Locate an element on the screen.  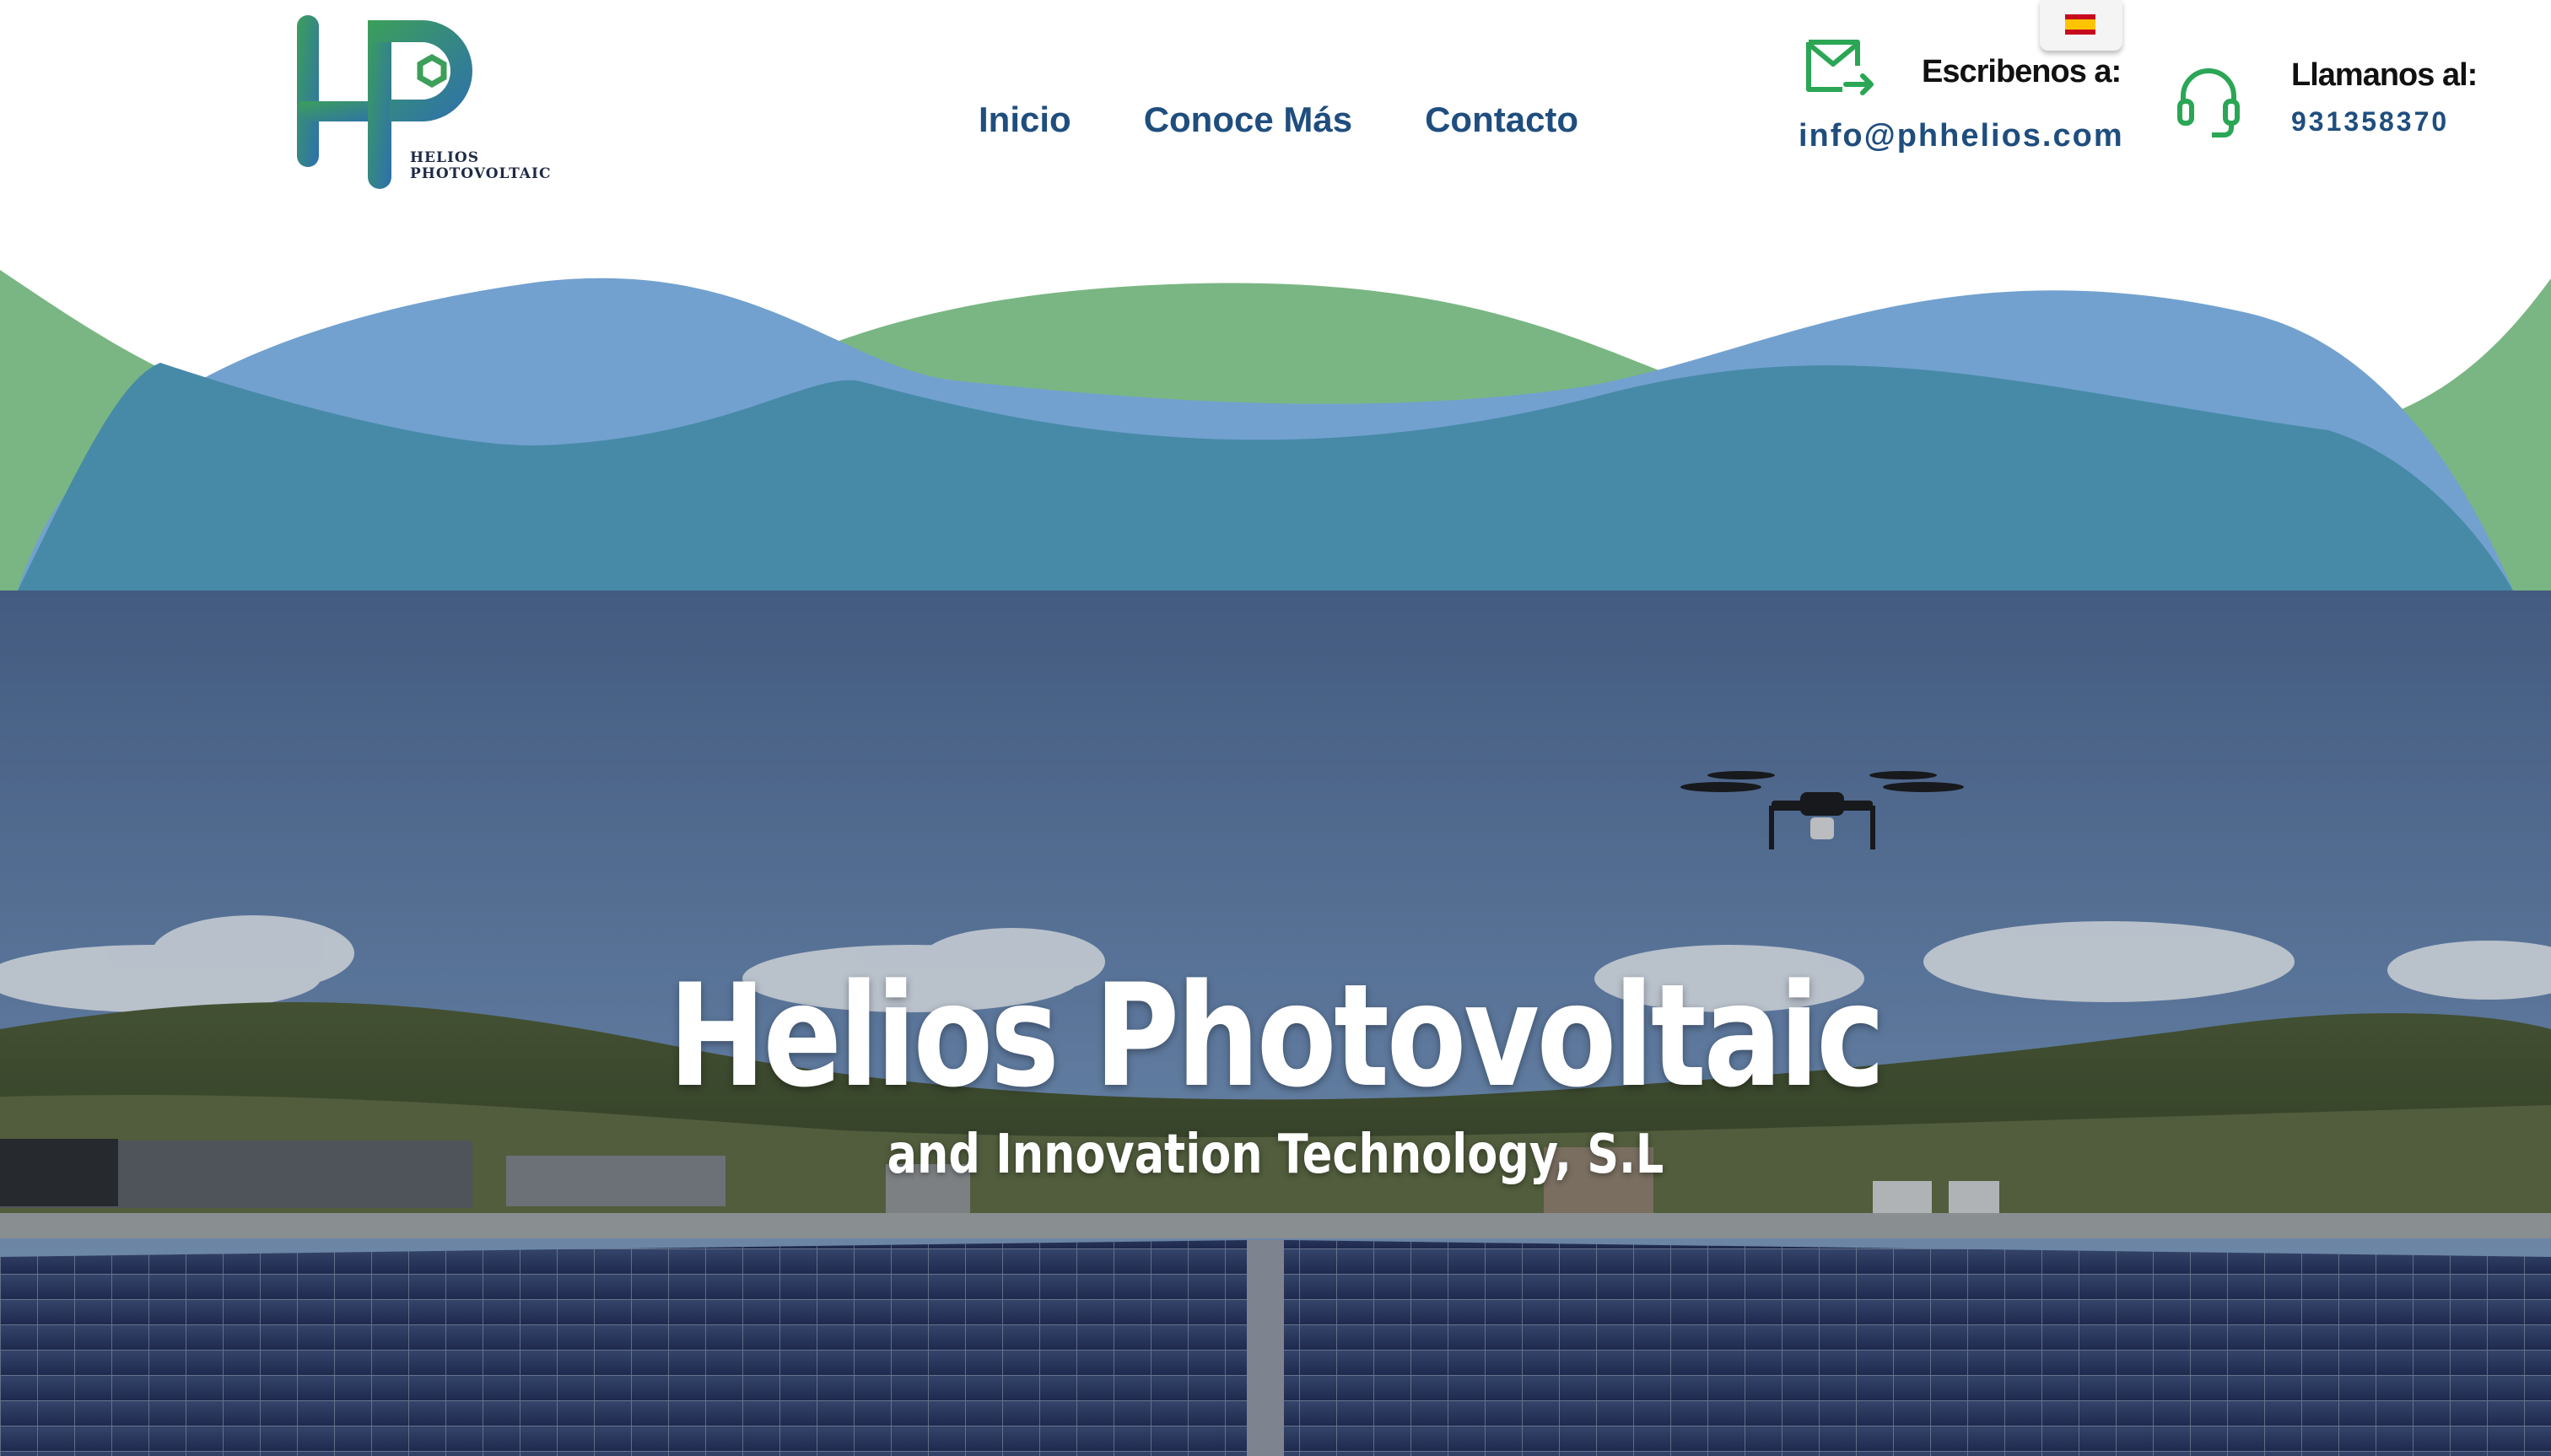
logo-wordmark: HELIOS PHOTOVOLTAIC is located at coordinates (480, 166).